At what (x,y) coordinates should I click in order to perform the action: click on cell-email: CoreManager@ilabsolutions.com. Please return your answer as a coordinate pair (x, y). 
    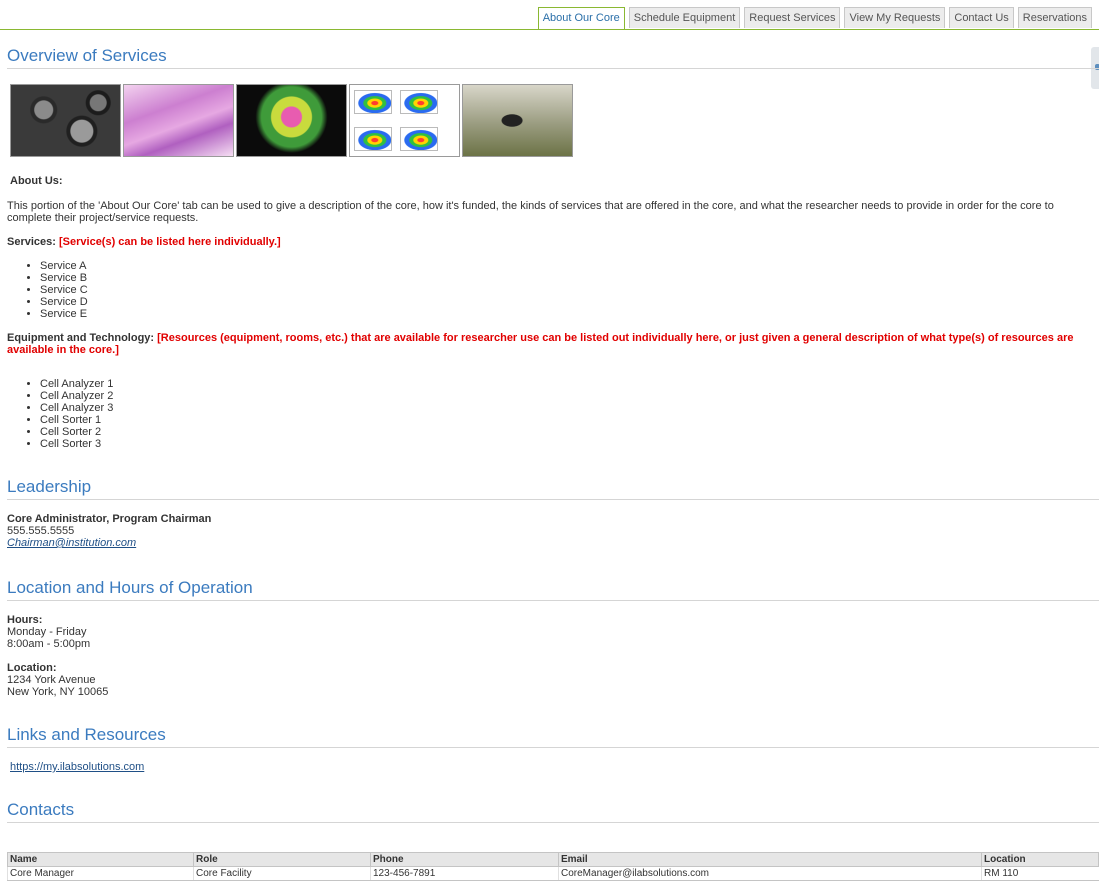
    Looking at the image, I should click on (770, 873).